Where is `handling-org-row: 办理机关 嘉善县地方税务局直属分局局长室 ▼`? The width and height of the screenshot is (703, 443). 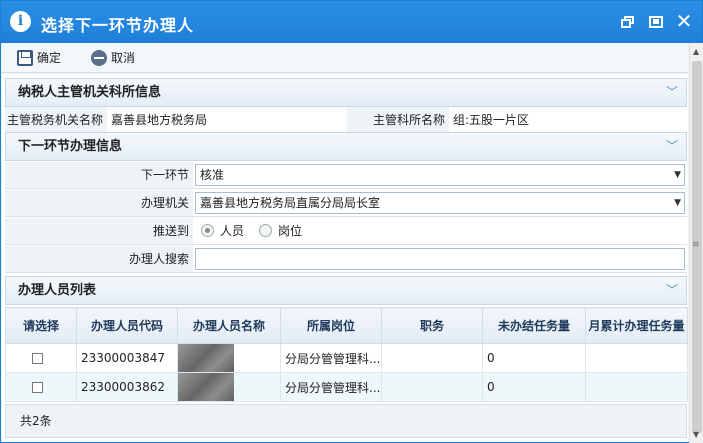 handling-org-row: 办理机关 嘉善县地方税务局直属分局局长室 ▼ is located at coordinates (346, 203).